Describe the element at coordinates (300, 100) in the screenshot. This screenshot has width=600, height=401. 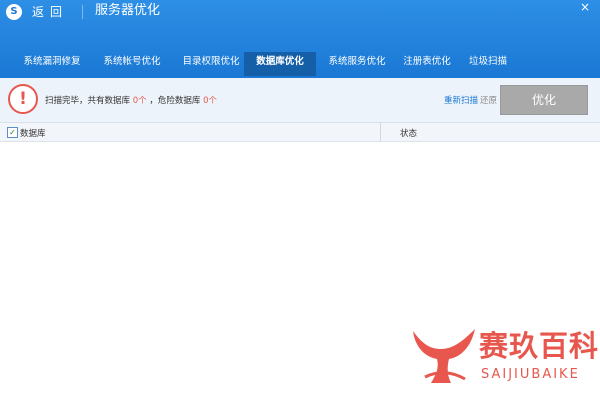
I see `scan-status-bar: ! 扫描完毕，共有数据库 0个 ，危险数据库 0个 重新扫描 还原 优化` at that location.